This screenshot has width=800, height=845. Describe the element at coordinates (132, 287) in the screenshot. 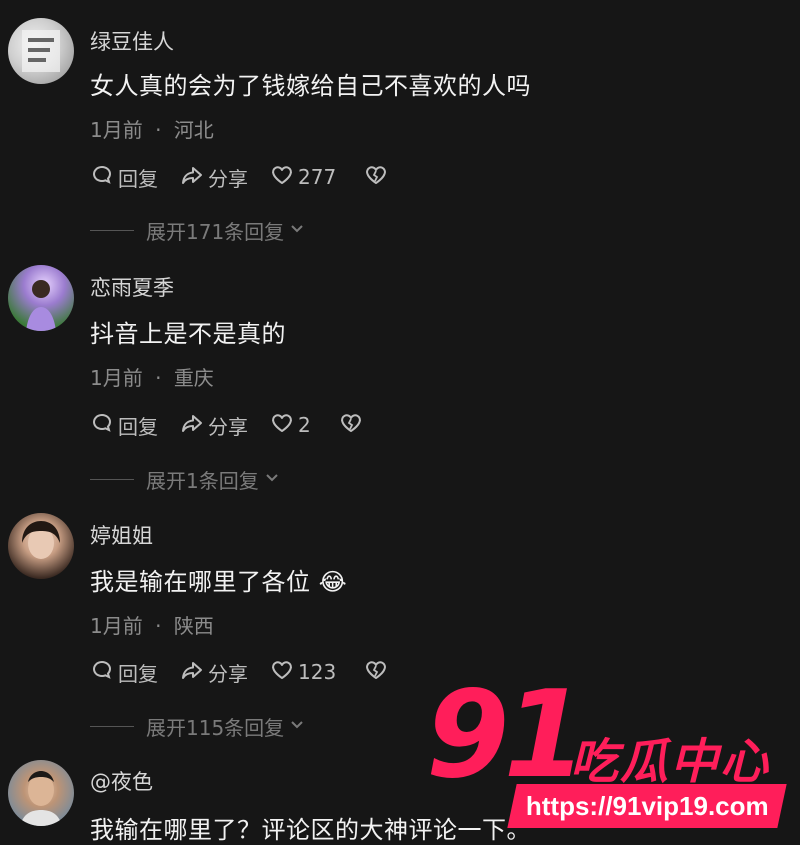

I see `username: 恋雨夏季` at that location.